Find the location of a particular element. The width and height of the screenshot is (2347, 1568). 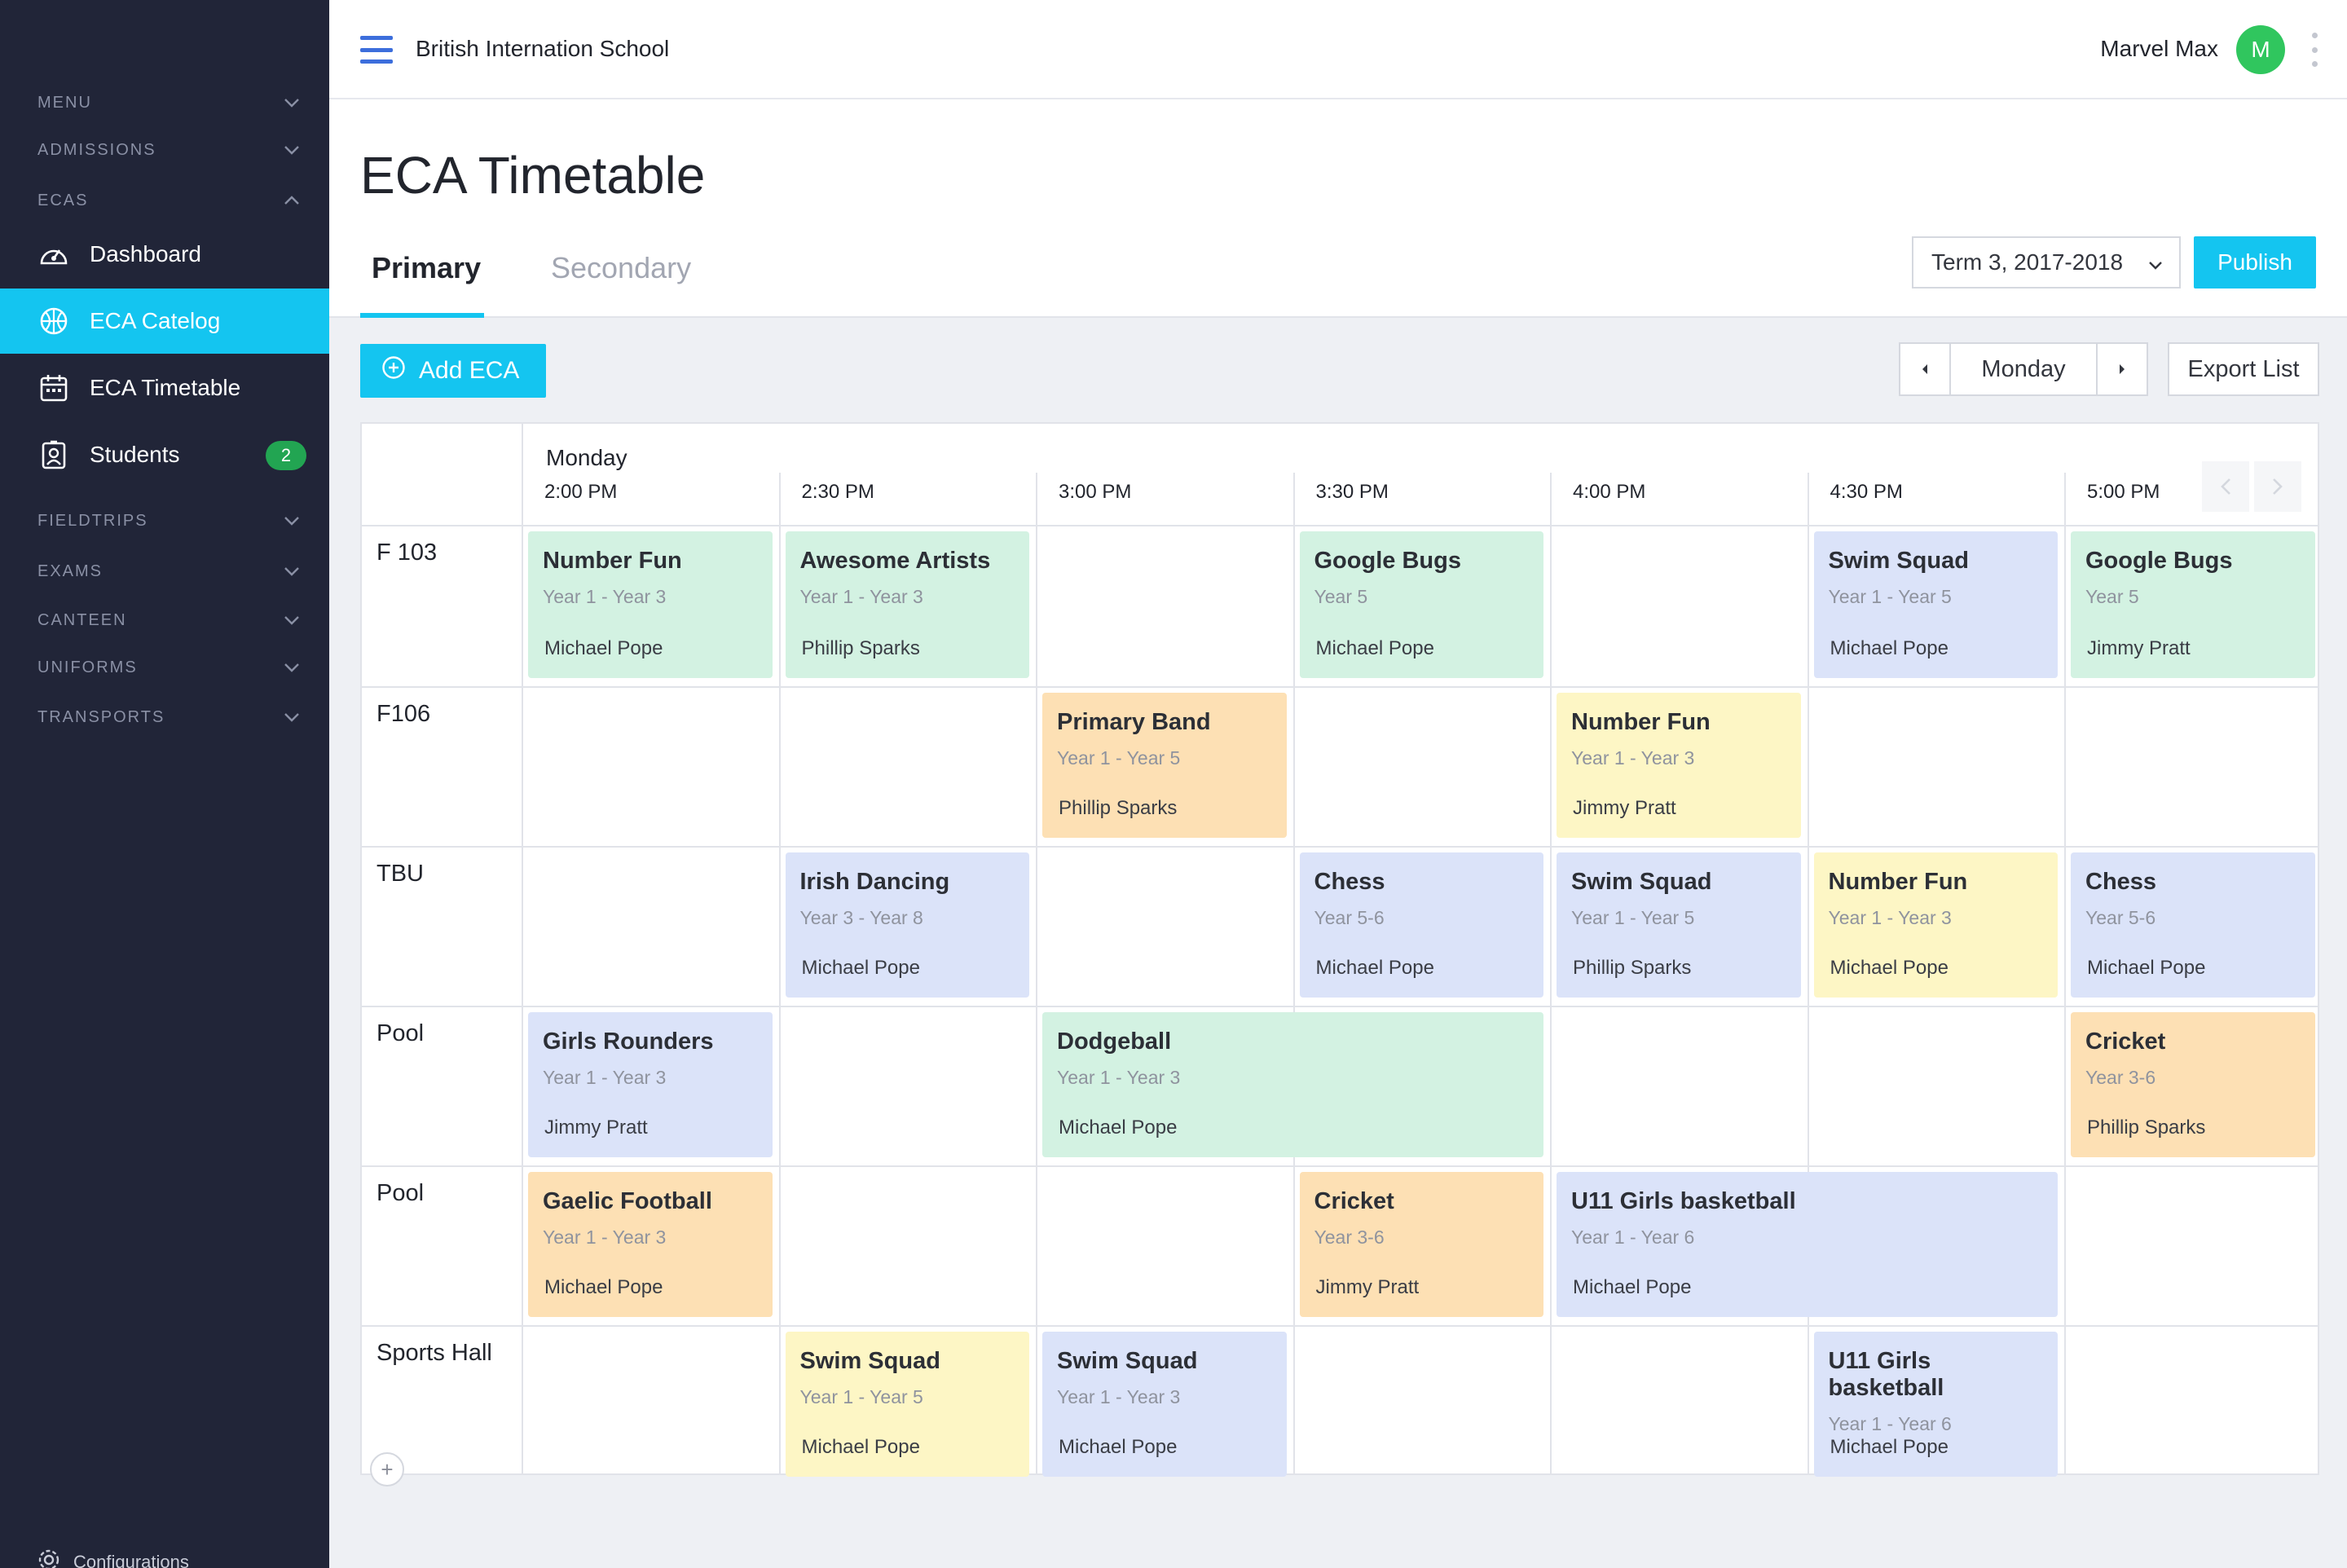

sidebar-item-label: ECA Timetable is located at coordinates (166, 387).